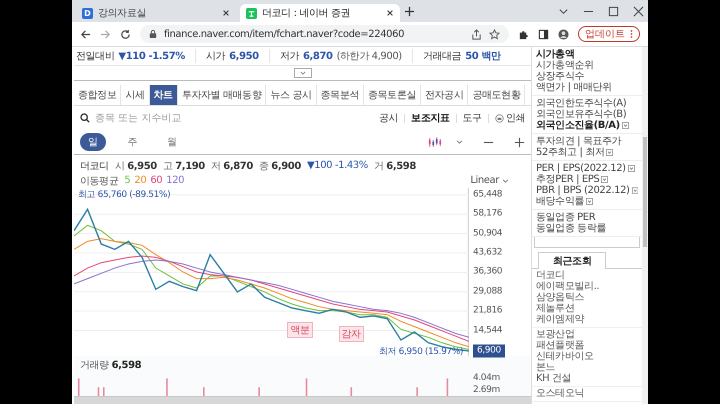 The image size is (720, 404). What do you see at coordinates (324, 34) in the screenshot?
I see `address-field: finance.naver.com/item/fchart.naver?code=224060` at bounding box center [324, 34].